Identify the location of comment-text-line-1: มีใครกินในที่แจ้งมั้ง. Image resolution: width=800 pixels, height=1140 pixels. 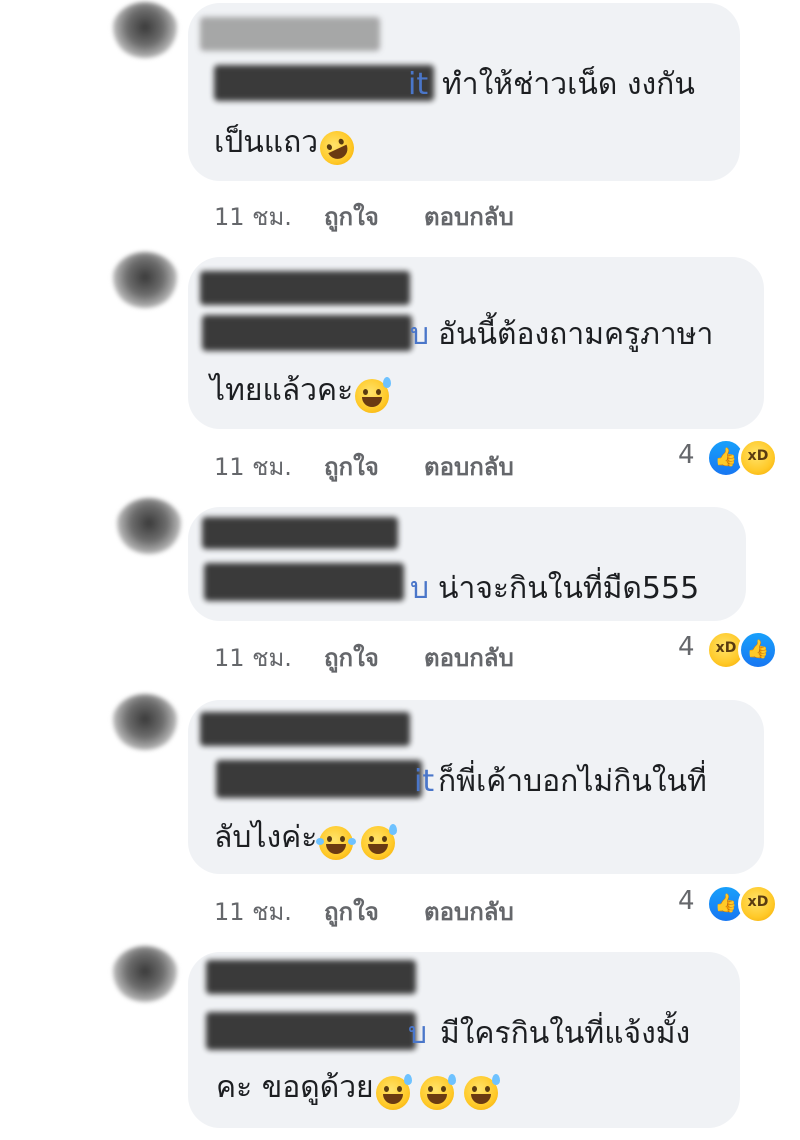
(565, 1033).